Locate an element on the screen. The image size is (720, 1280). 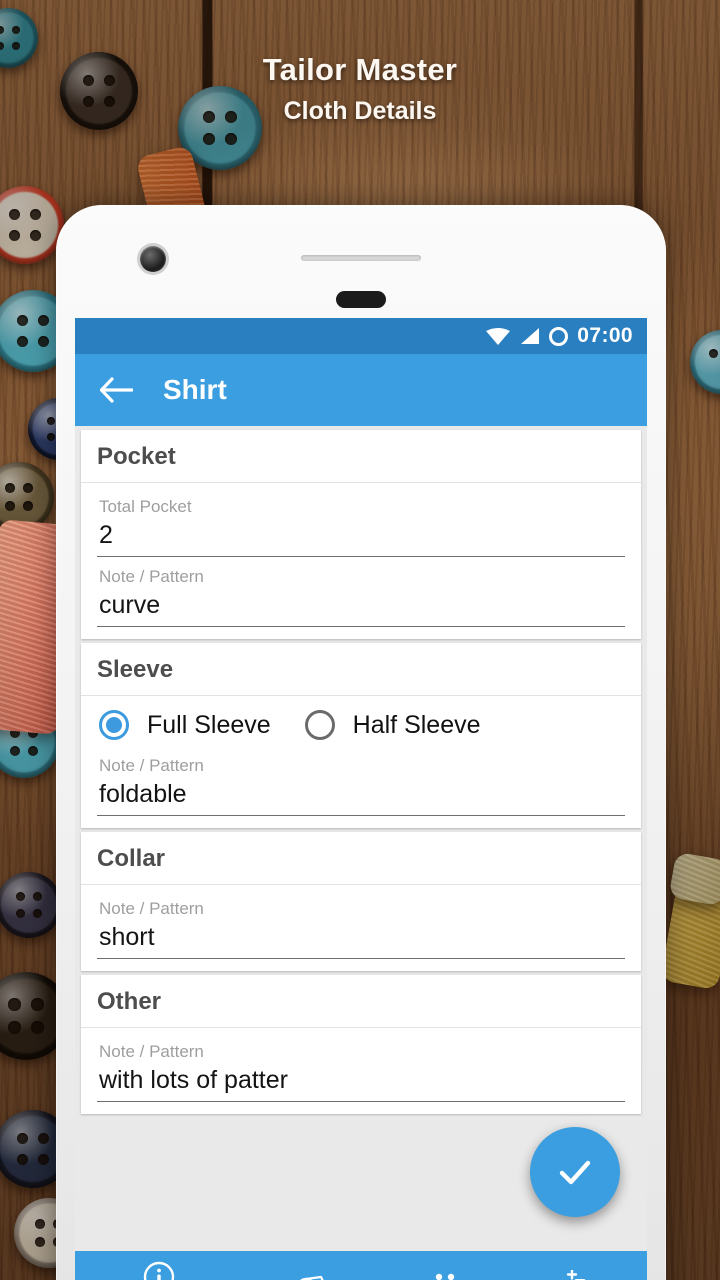
card-title: Sleeve is located at coordinates (361, 669).